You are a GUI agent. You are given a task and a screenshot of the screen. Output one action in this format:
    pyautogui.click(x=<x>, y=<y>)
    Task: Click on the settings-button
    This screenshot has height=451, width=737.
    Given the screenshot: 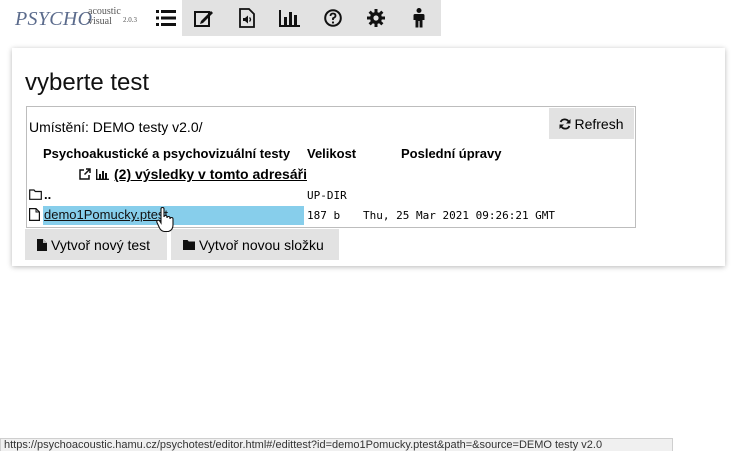 What is the action you would take?
    pyautogui.click(x=376, y=18)
    